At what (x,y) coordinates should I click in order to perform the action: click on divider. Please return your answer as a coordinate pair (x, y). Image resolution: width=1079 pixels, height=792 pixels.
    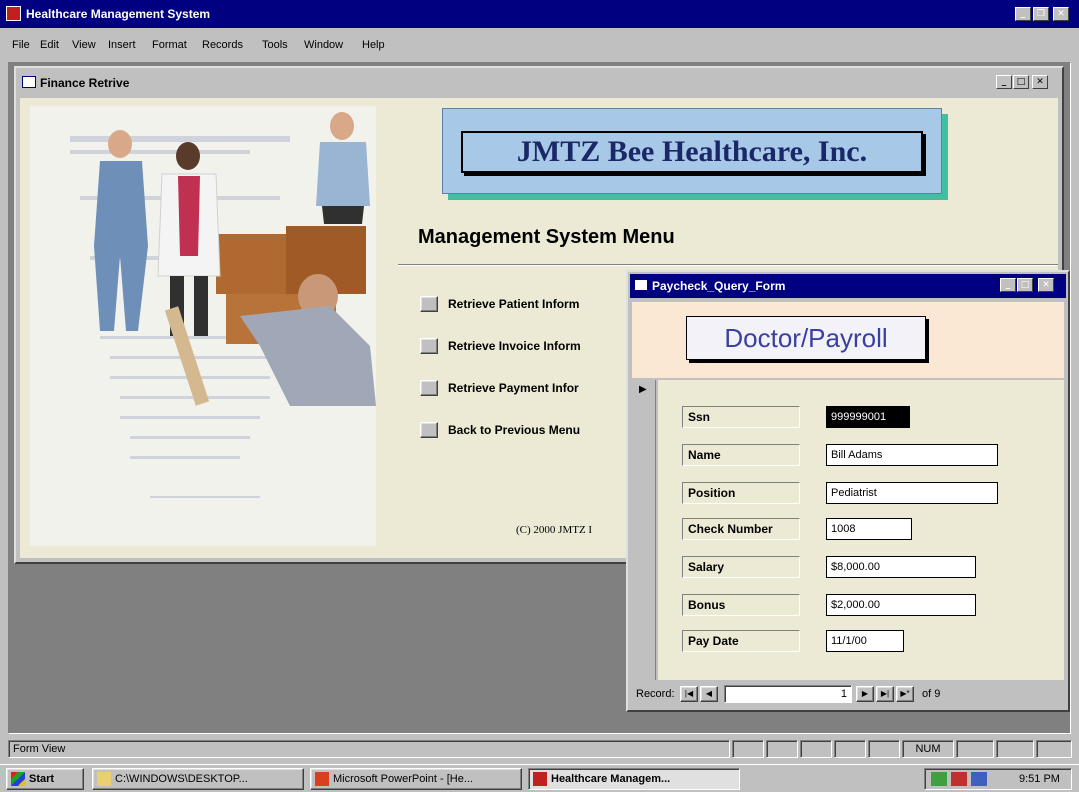
    Looking at the image, I should click on (728, 265).